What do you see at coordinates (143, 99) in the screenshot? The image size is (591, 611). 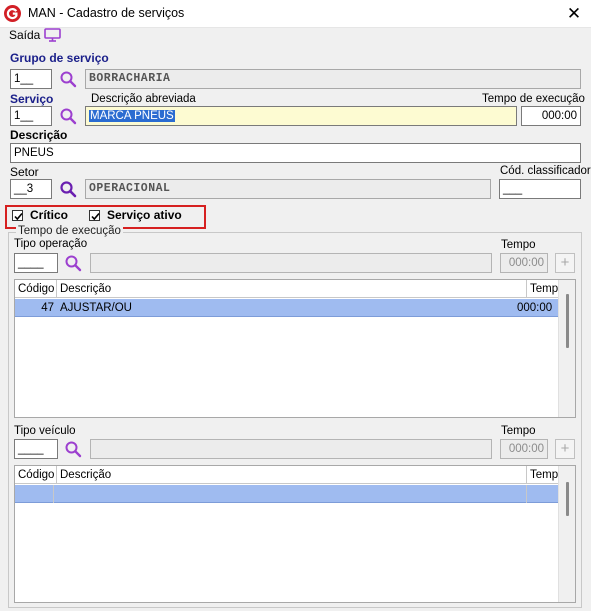 I see `desc-abrev-label: Descrição abreviada` at bounding box center [143, 99].